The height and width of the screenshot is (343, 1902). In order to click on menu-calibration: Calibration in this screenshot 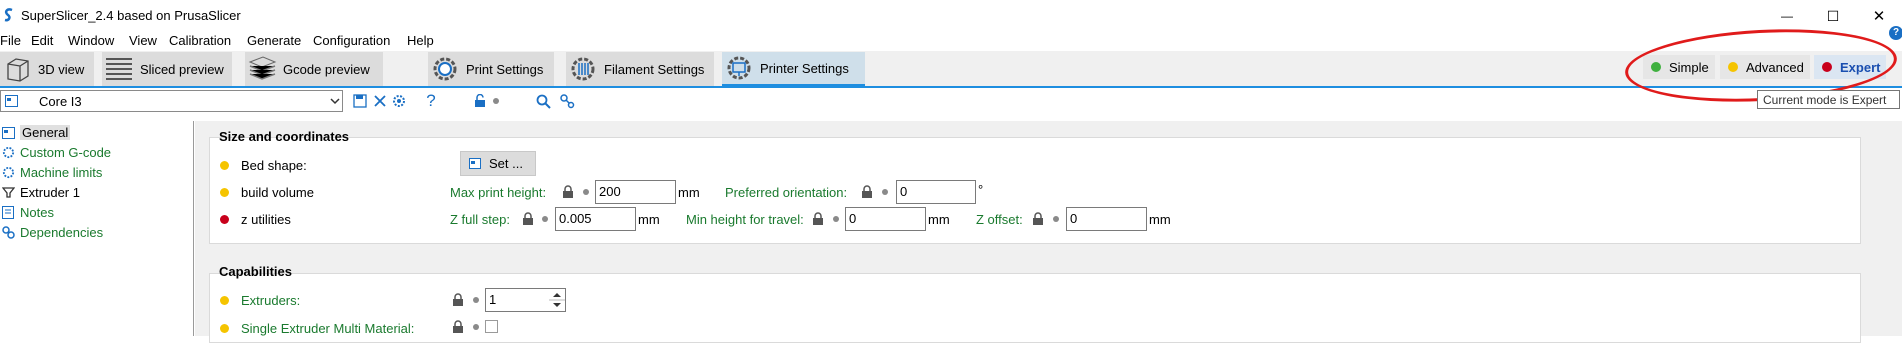, I will do `click(200, 40)`.